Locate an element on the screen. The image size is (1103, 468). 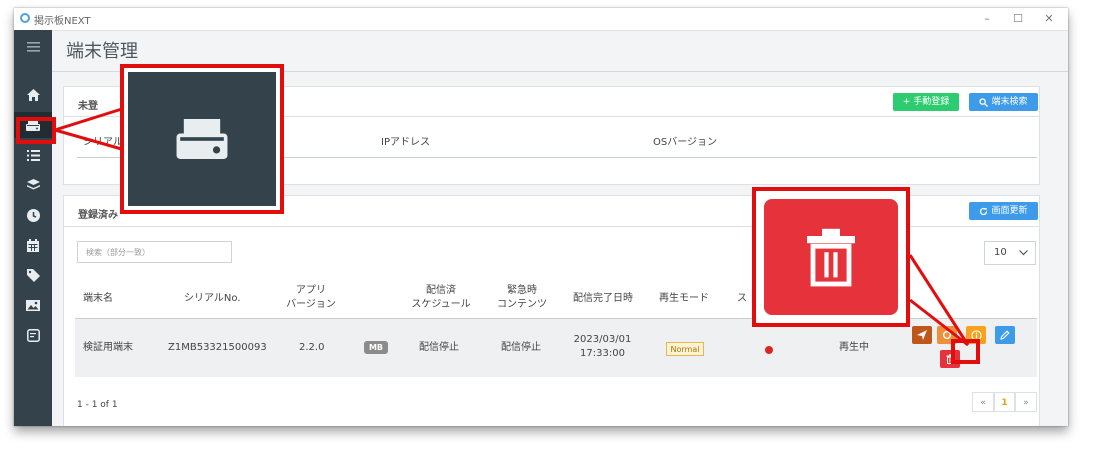
trash-icon is located at coordinates (831, 257).